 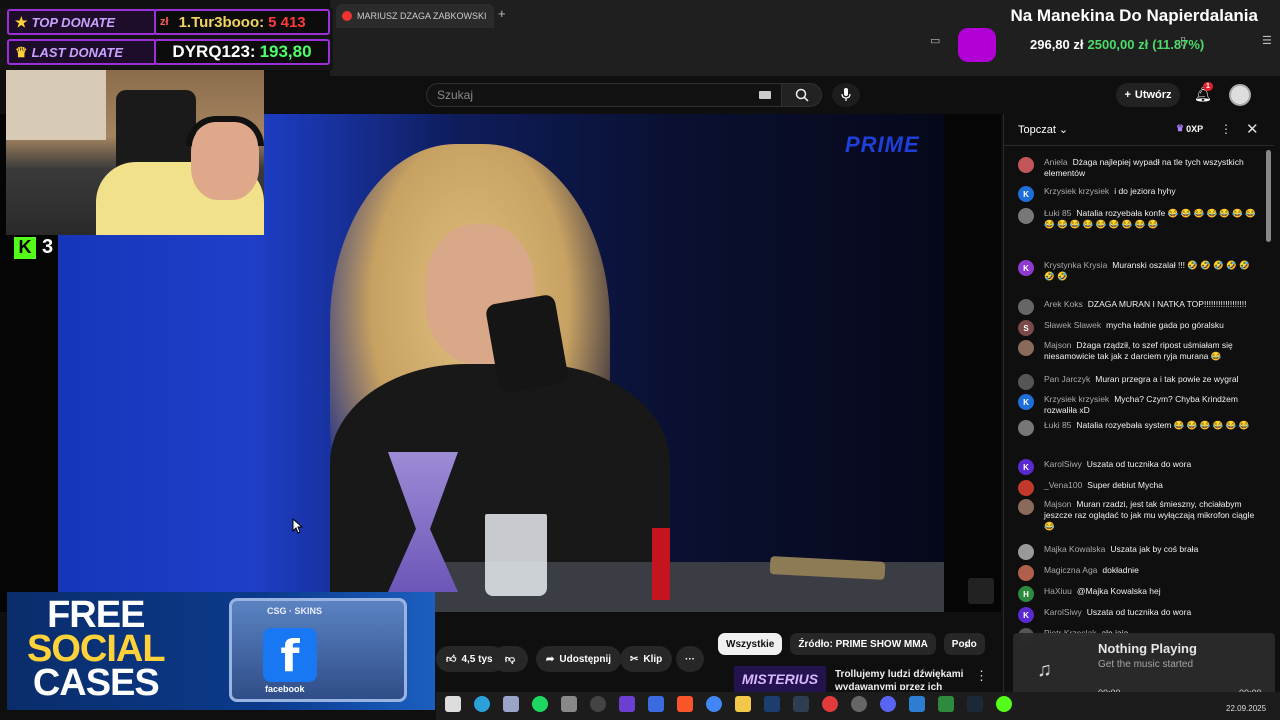 What do you see at coordinates (482, 704) in the screenshot?
I see `telegram-icon` at bounding box center [482, 704].